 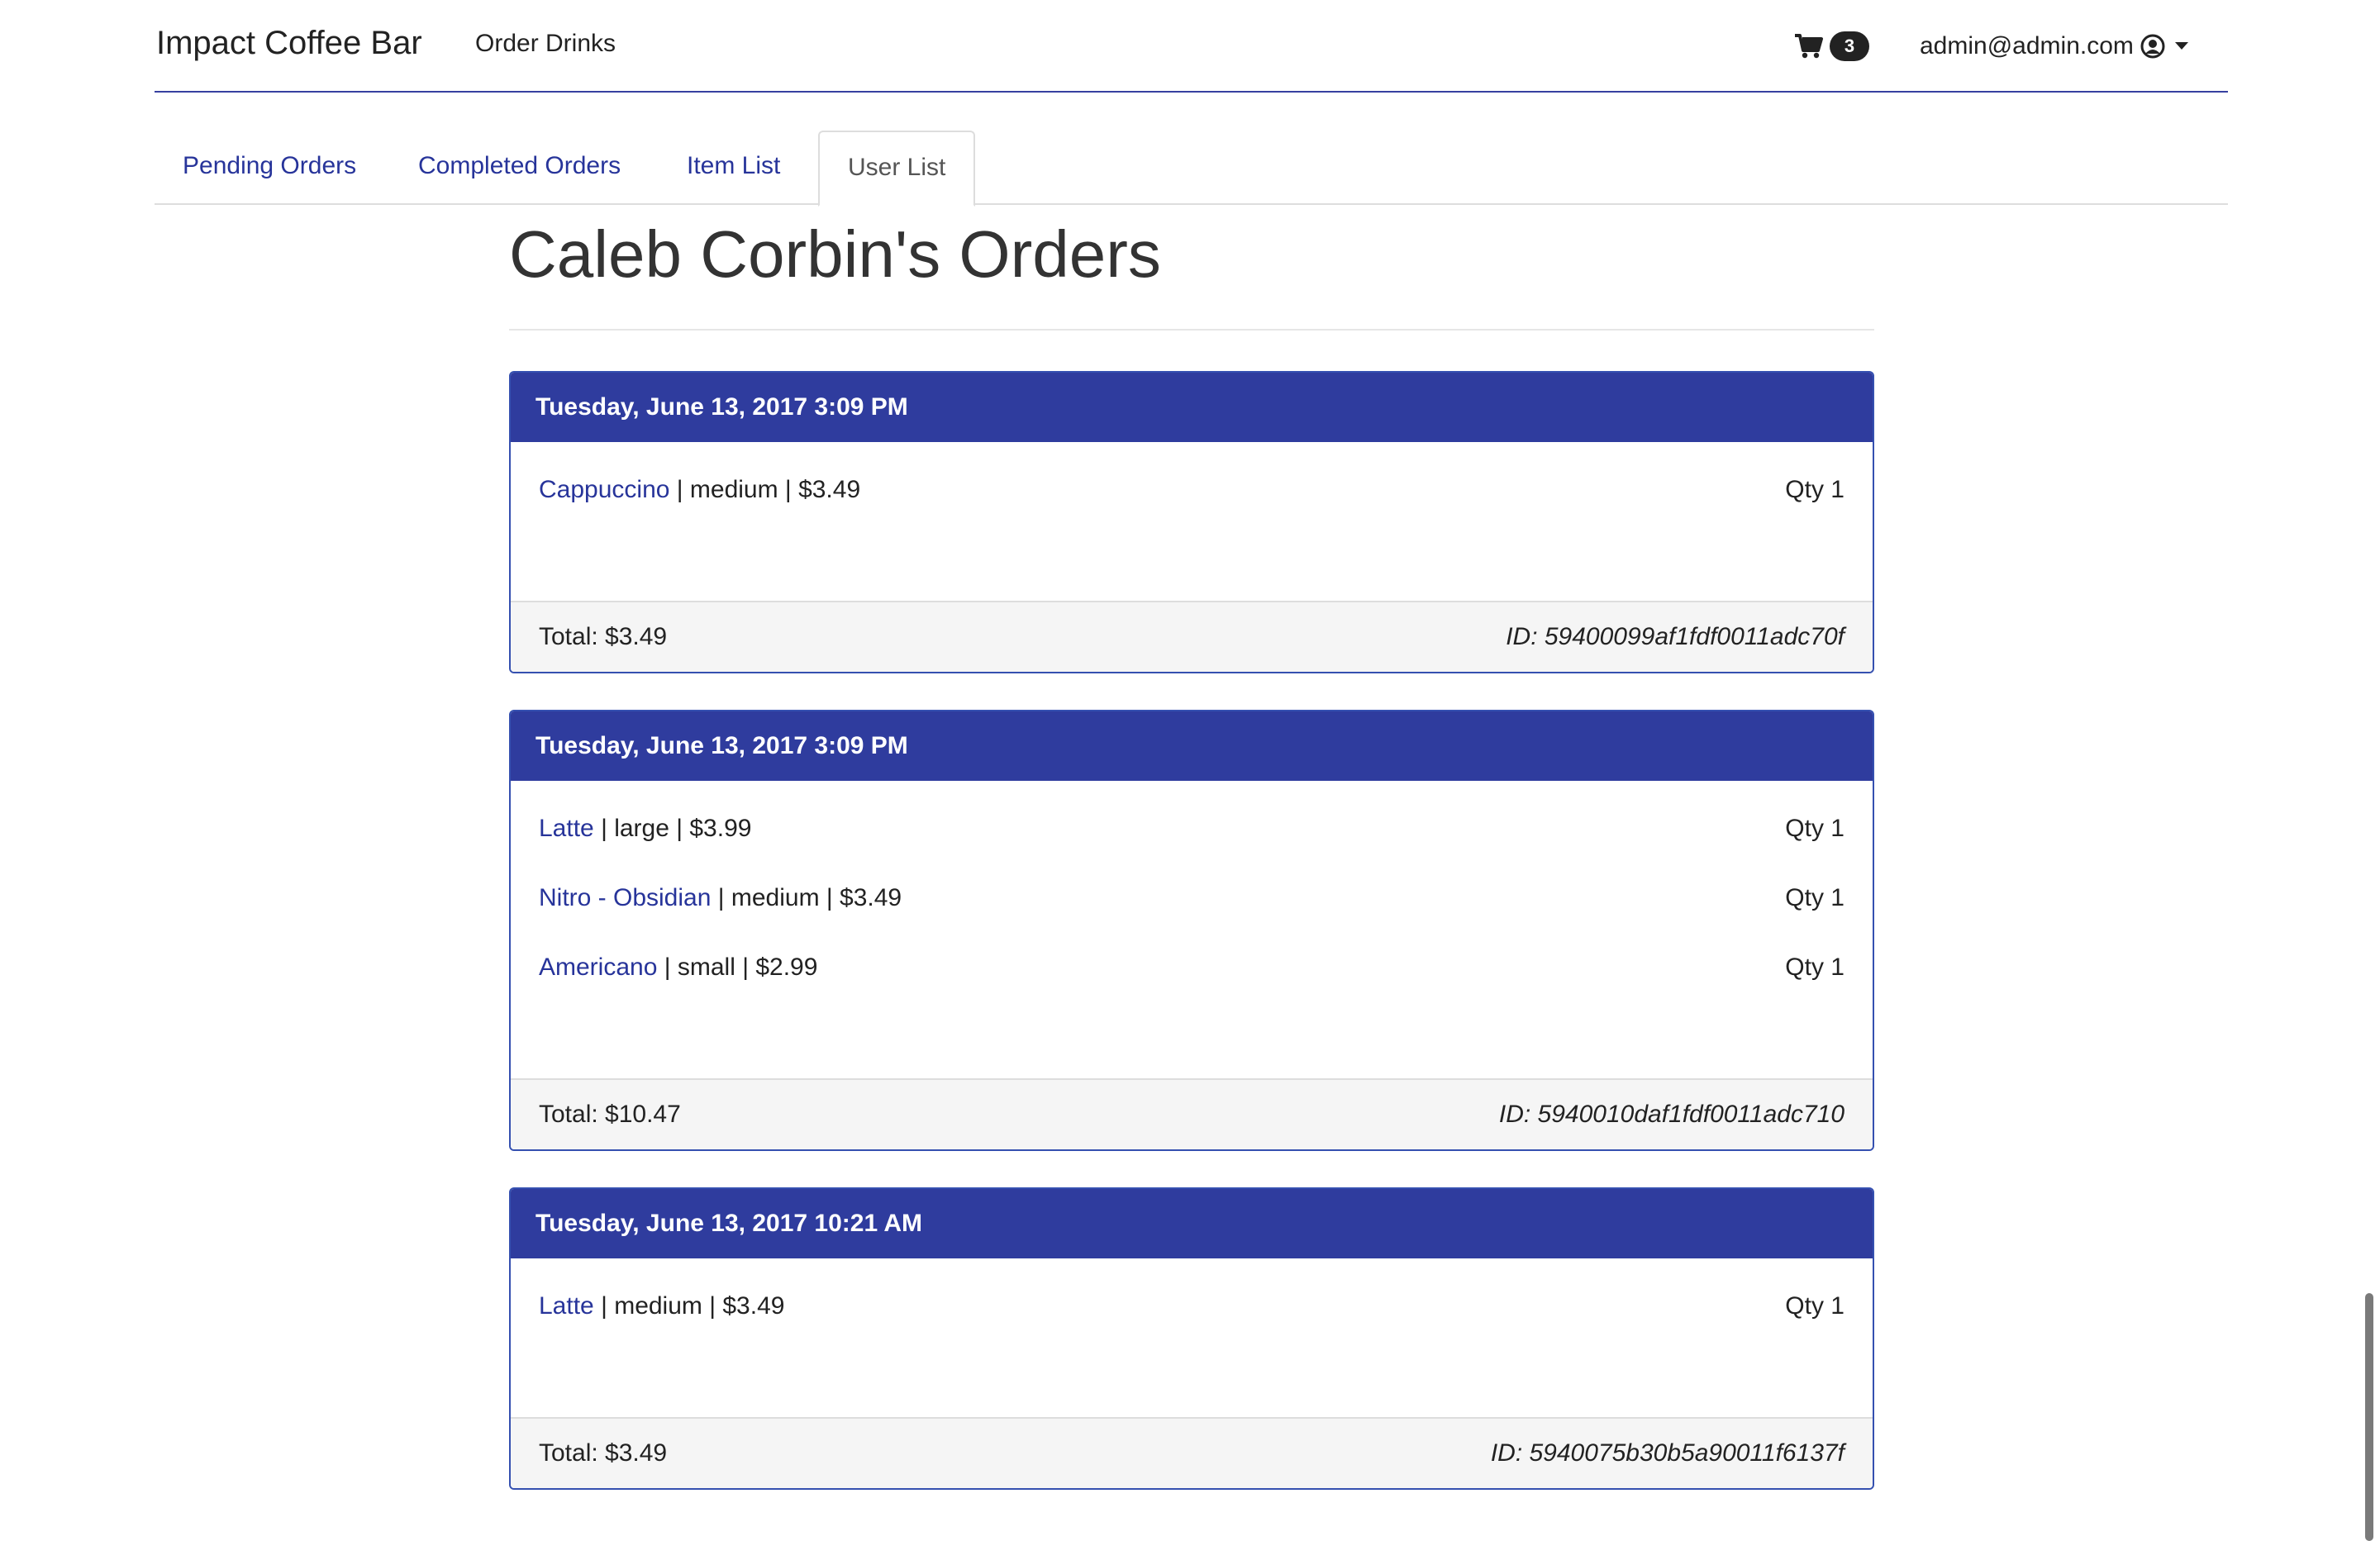 What do you see at coordinates (737, 968) in the screenshot?
I see `item-details: | small | $2.99` at bounding box center [737, 968].